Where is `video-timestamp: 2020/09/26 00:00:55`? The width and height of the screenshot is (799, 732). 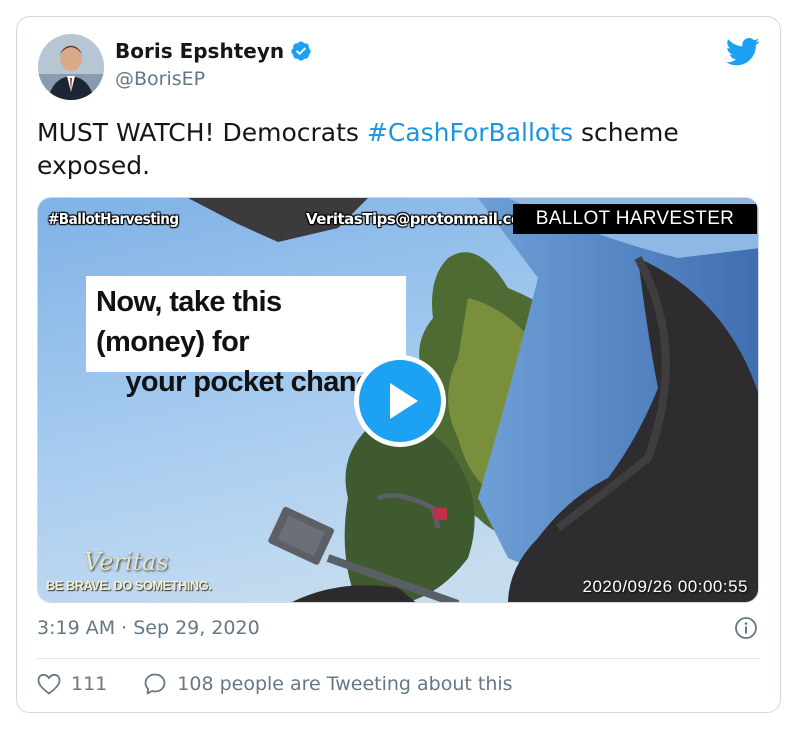 video-timestamp: 2020/09/26 00:00:55 is located at coordinates (665, 586).